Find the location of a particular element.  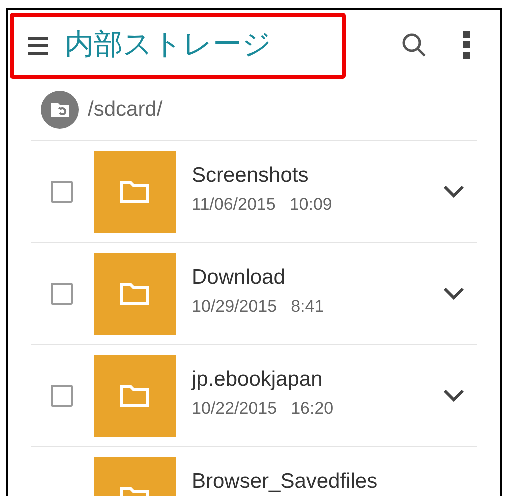

folder-path: /sdcard/ is located at coordinates (125, 110).